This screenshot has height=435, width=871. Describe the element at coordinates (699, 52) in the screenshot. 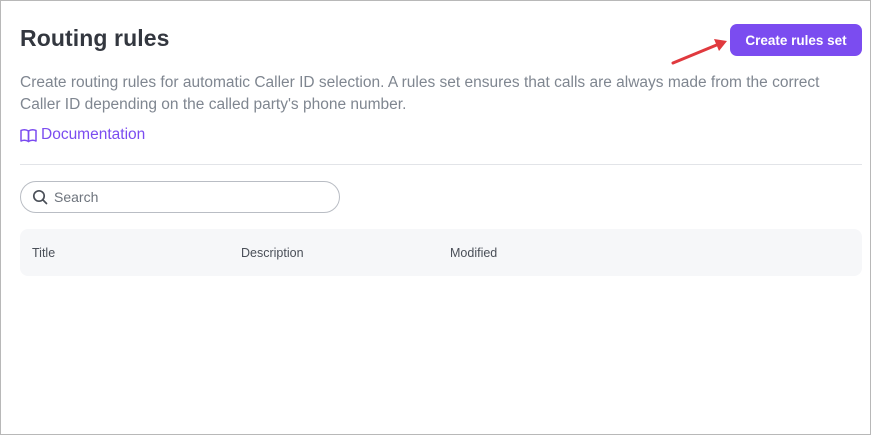

I see `annotation-arrow` at that location.